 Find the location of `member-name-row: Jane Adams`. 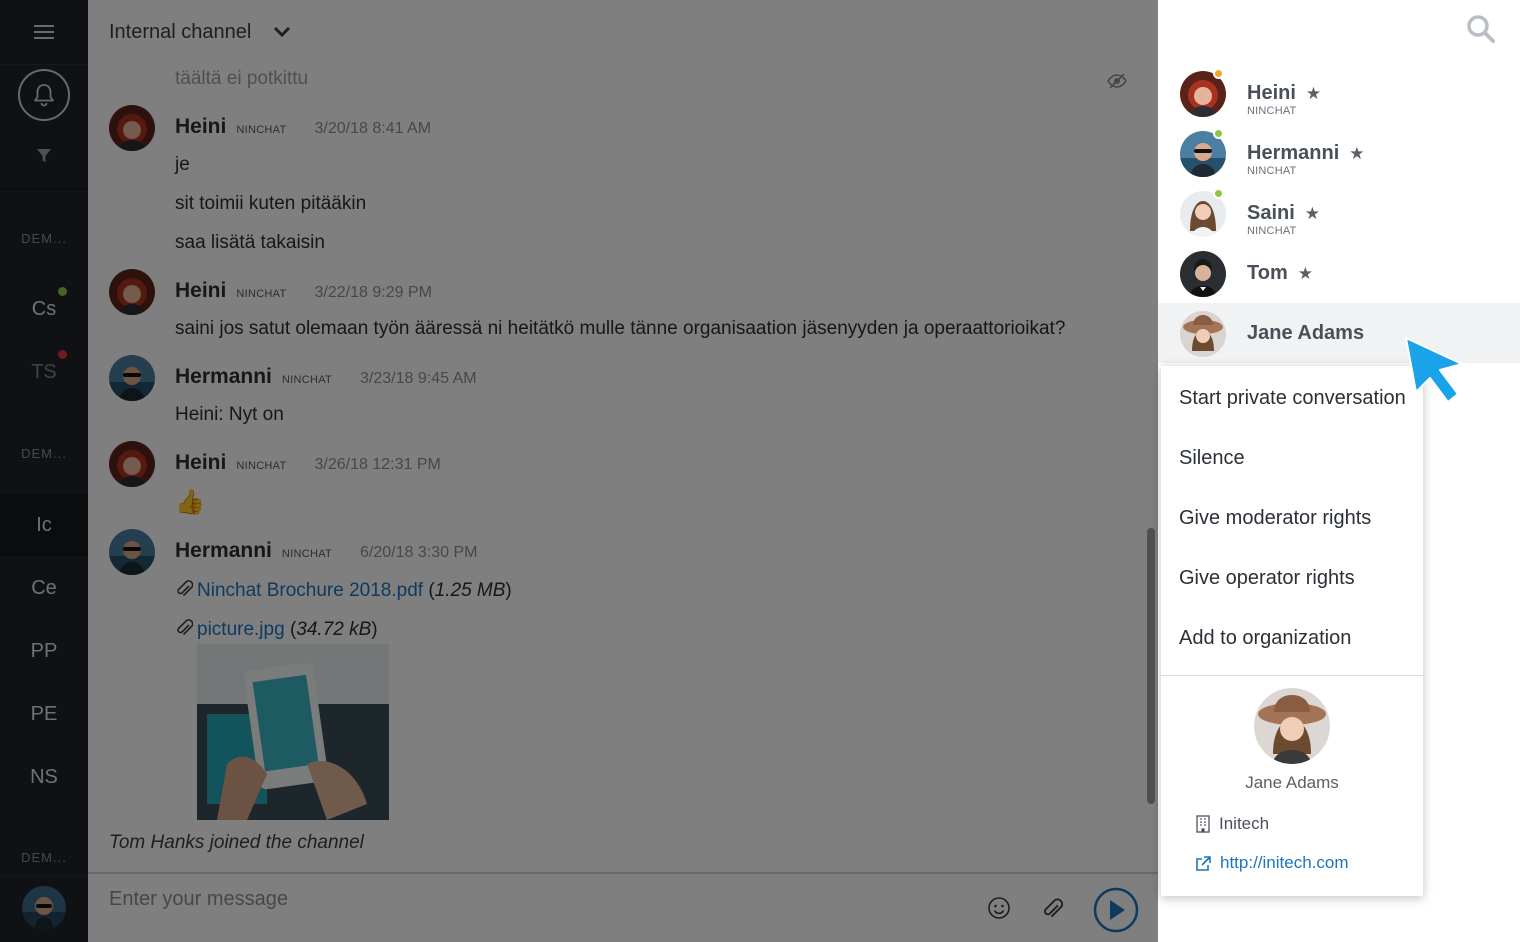

member-name-row: Jane Adams is located at coordinates (1305, 333).